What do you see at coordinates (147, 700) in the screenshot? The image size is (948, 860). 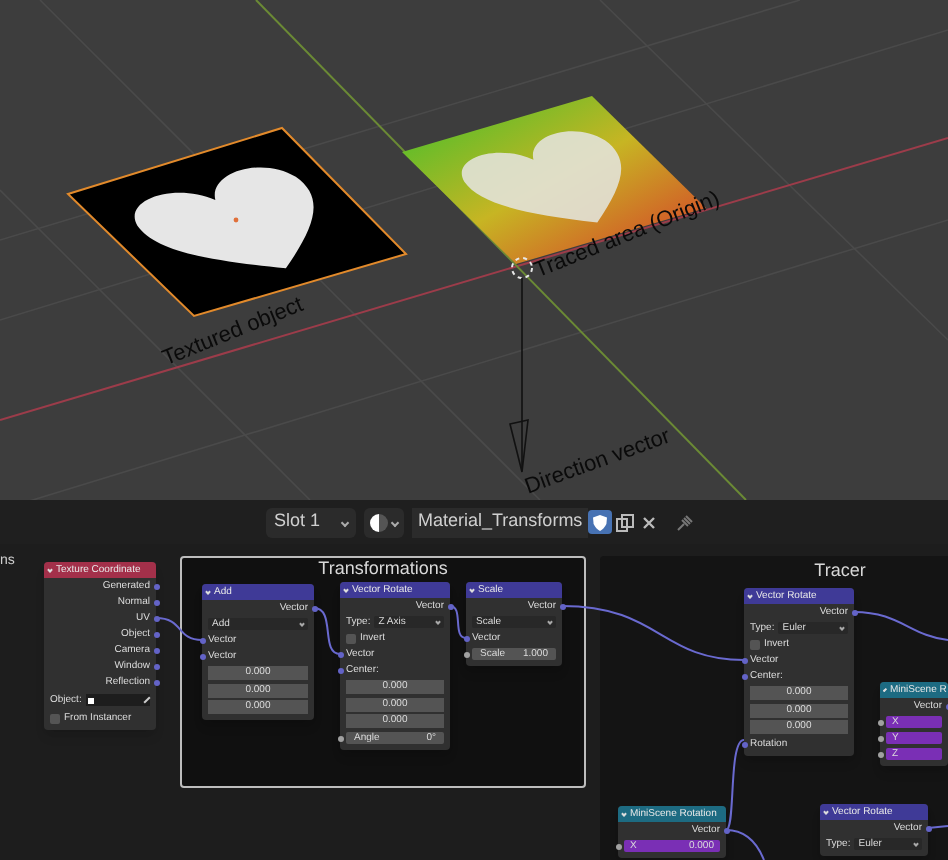 I see `eyedropper-icon` at bounding box center [147, 700].